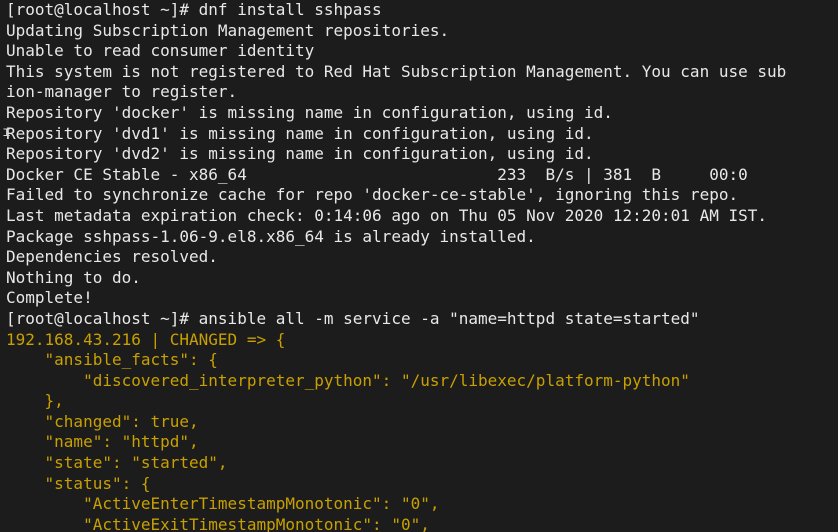 The image size is (838, 532). Describe the element at coordinates (49, 298) in the screenshot. I see `terminal-line: Complete!` at that location.